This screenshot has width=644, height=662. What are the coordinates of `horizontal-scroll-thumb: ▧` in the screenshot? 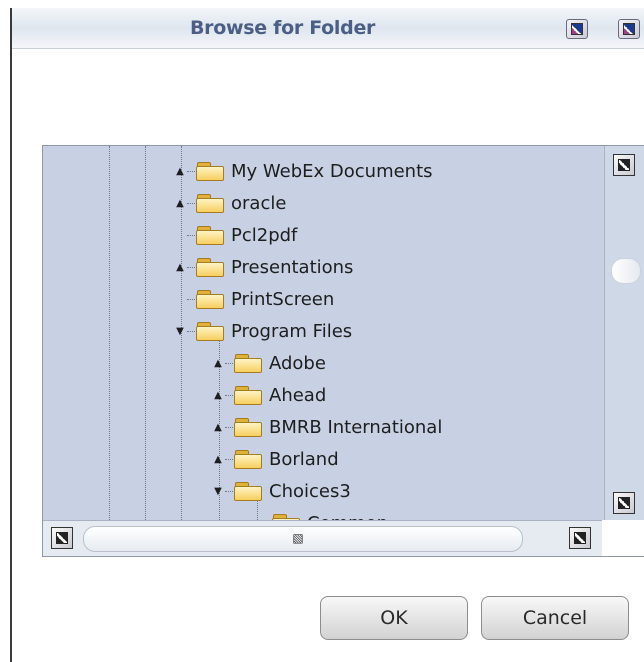 It's located at (303, 539).